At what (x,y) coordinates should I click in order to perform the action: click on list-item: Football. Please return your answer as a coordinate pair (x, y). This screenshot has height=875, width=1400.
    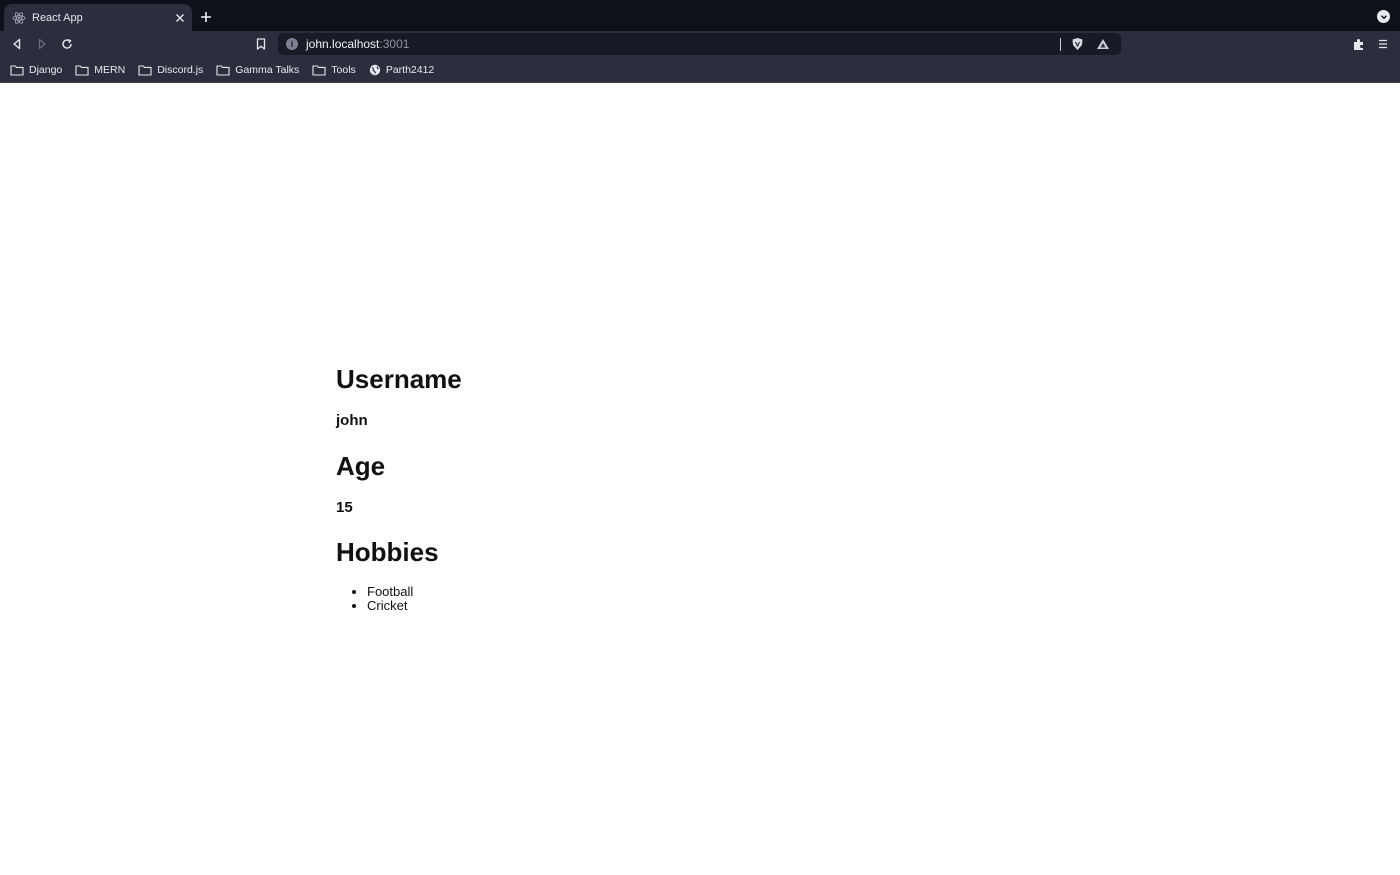
    Looking at the image, I should click on (414, 592).